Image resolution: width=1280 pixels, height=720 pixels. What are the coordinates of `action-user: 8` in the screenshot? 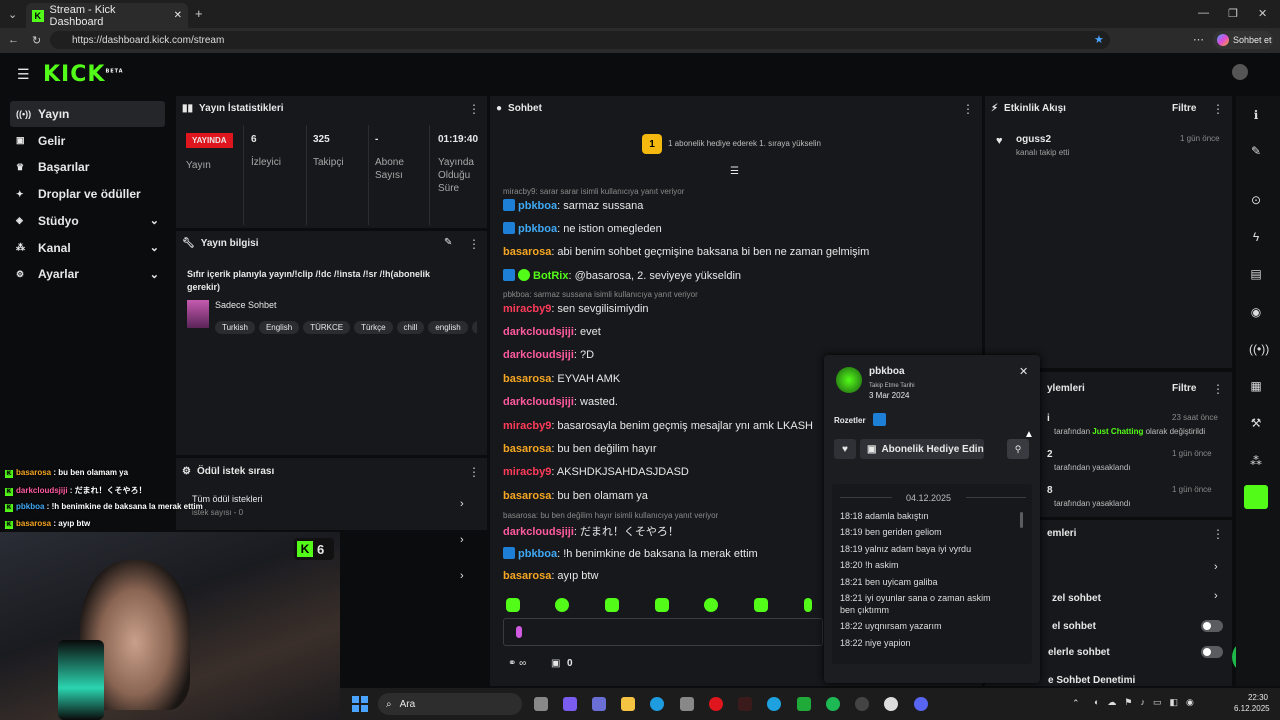 It's located at (1050, 490).